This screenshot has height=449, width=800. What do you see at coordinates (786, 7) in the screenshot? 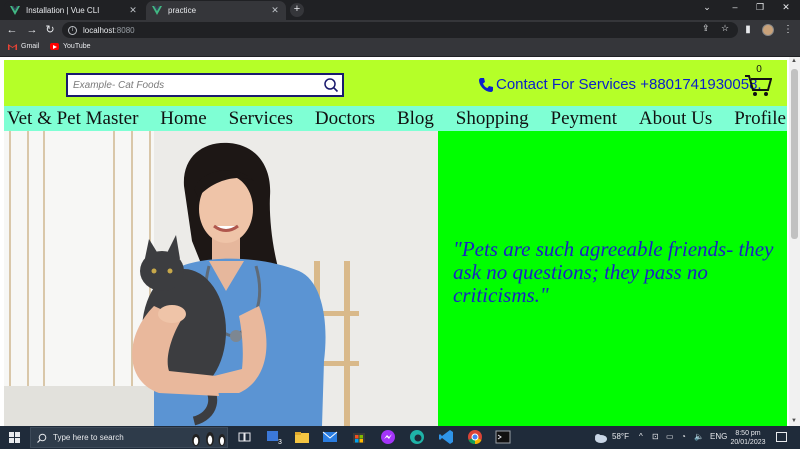
I see `window-close-button: ✕` at bounding box center [786, 7].